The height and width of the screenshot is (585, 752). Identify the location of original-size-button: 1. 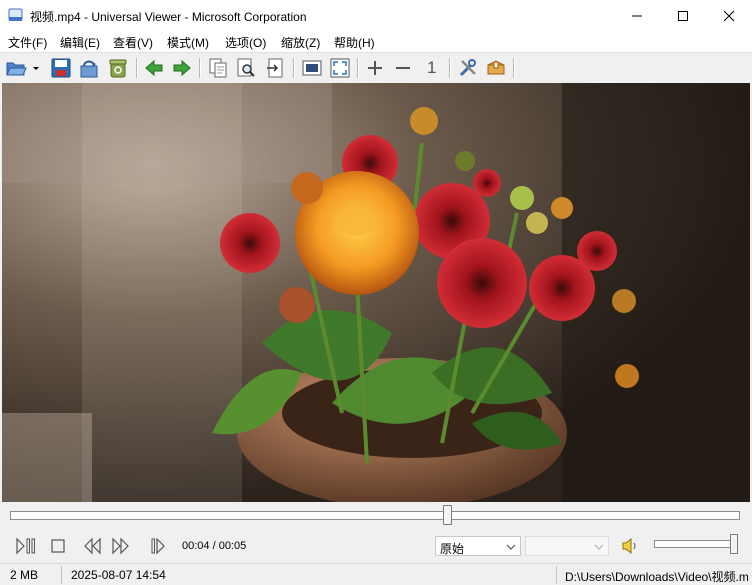
(432, 68).